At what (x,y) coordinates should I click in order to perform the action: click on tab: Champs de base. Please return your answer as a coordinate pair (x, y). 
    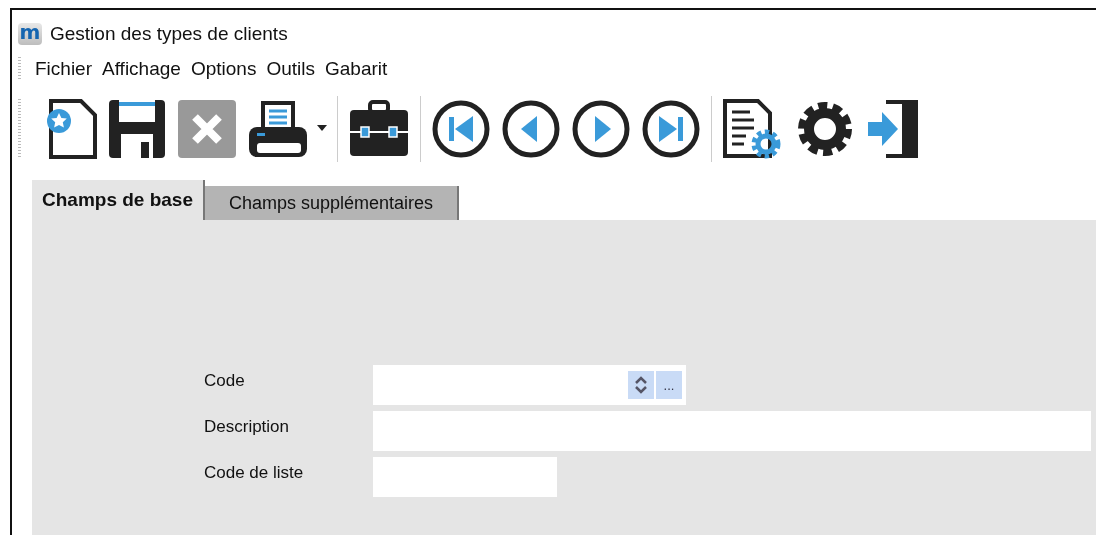
    Looking at the image, I should click on (118, 200).